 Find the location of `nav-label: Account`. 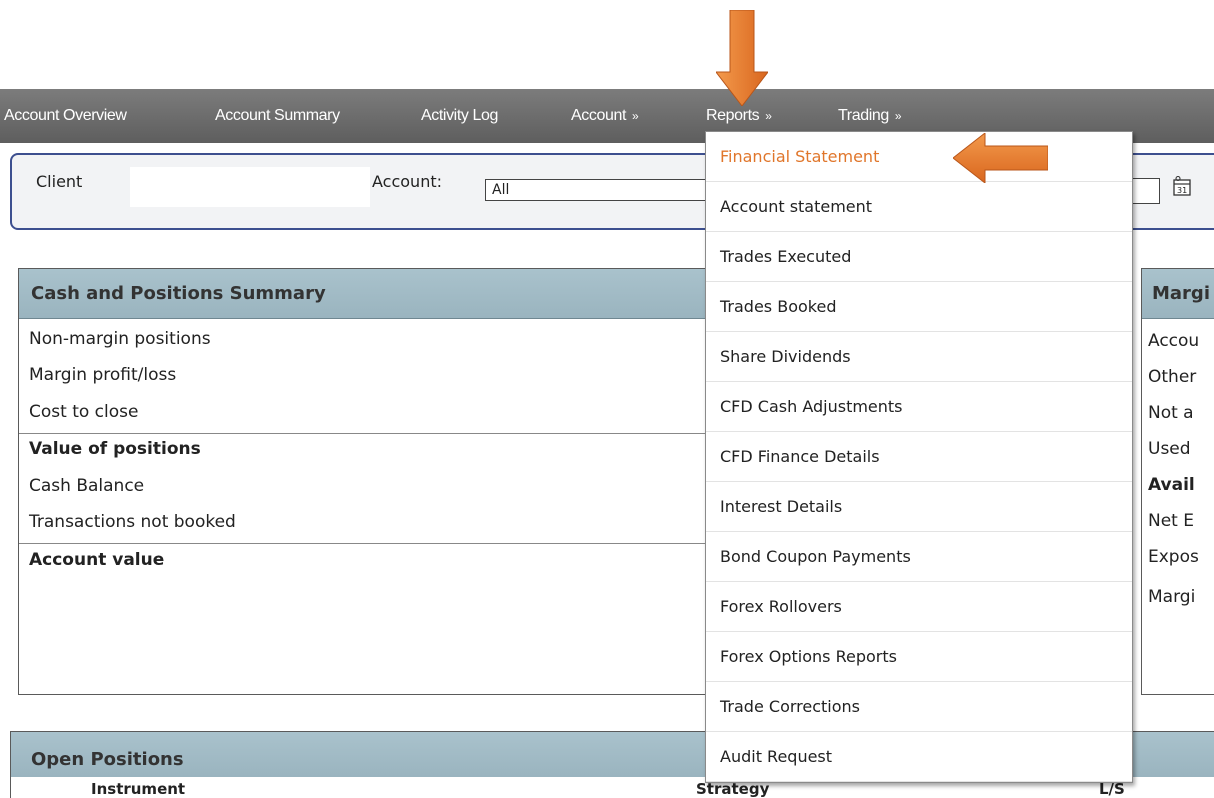

nav-label: Account is located at coordinates (599, 115).